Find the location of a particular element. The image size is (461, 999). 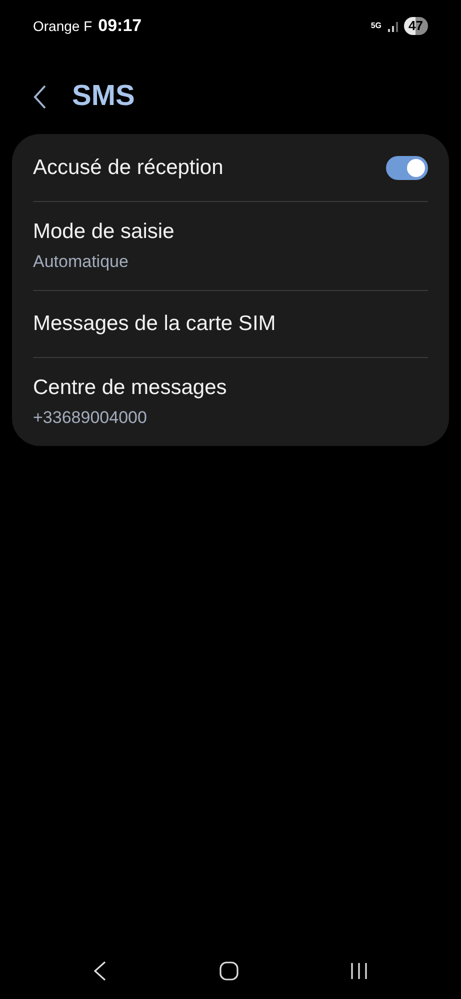

setting-value: Automatique is located at coordinates (81, 262).